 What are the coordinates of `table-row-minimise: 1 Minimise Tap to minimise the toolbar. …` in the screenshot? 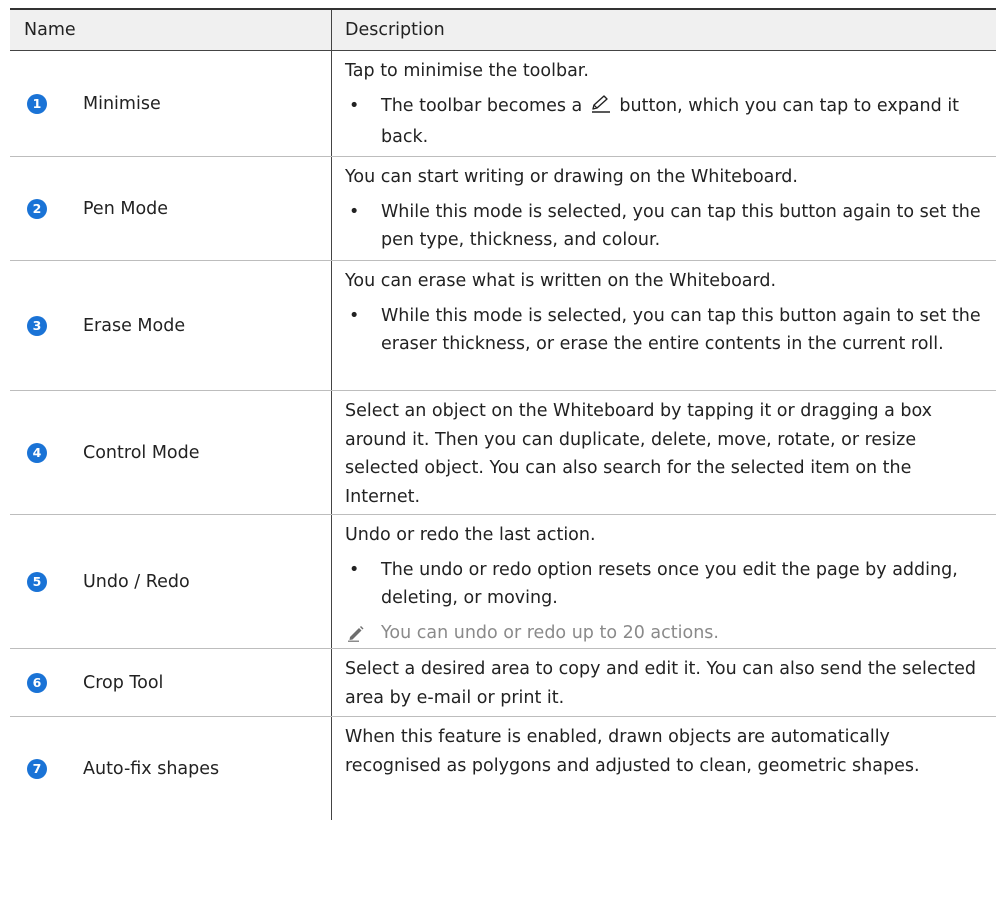 It's located at (503, 104).